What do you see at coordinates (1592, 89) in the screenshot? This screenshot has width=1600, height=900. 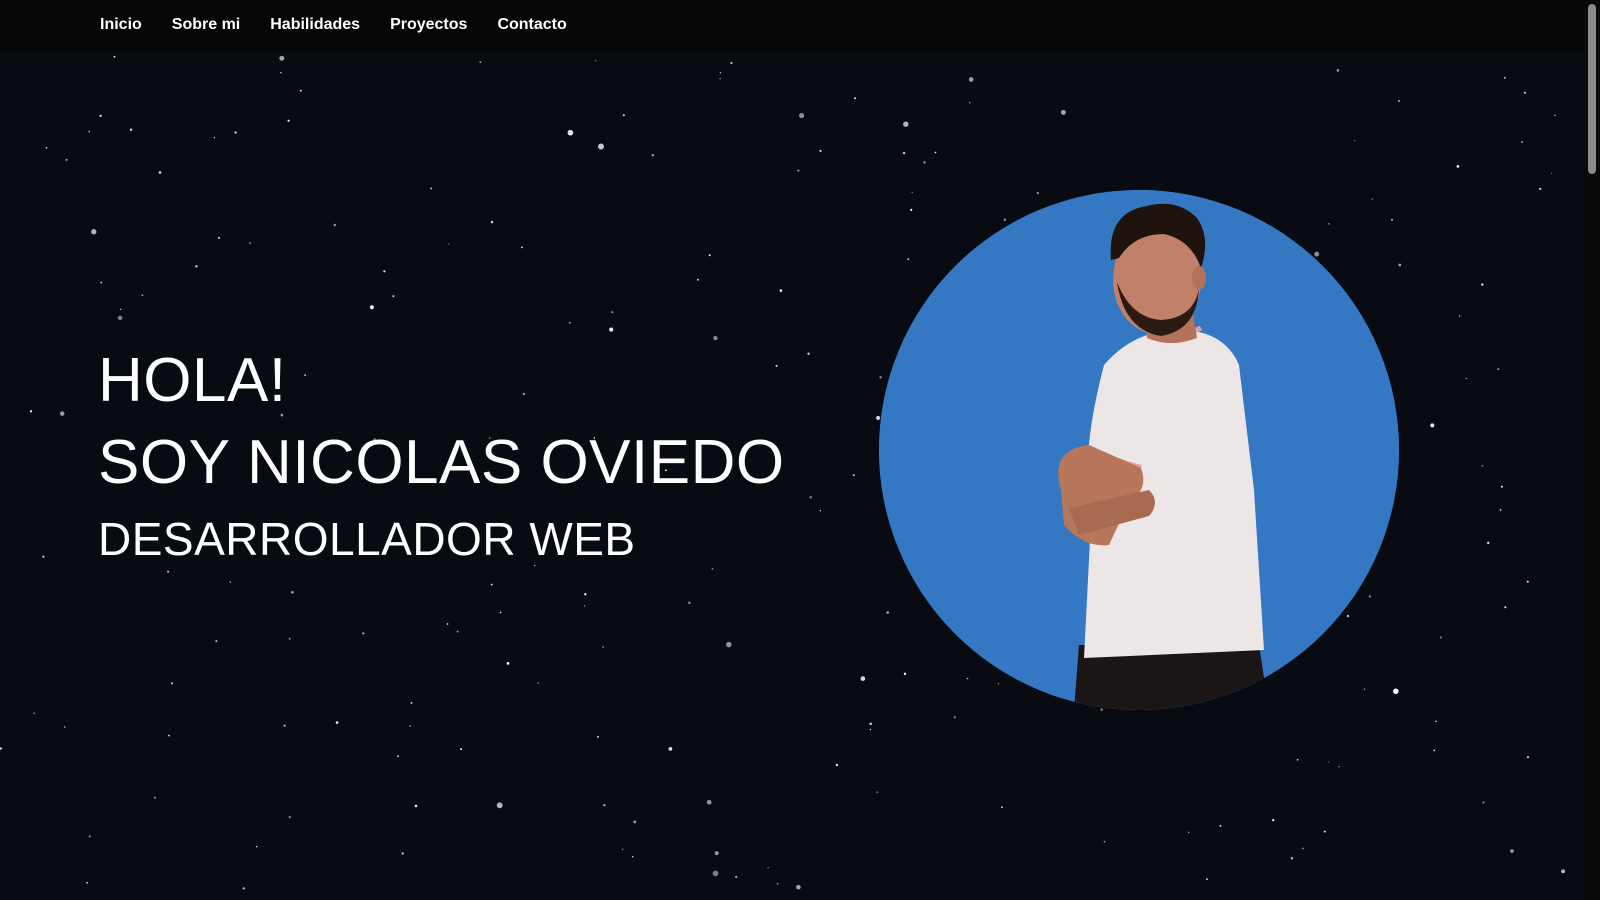 I see `scrollbar-thumb` at bounding box center [1592, 89].